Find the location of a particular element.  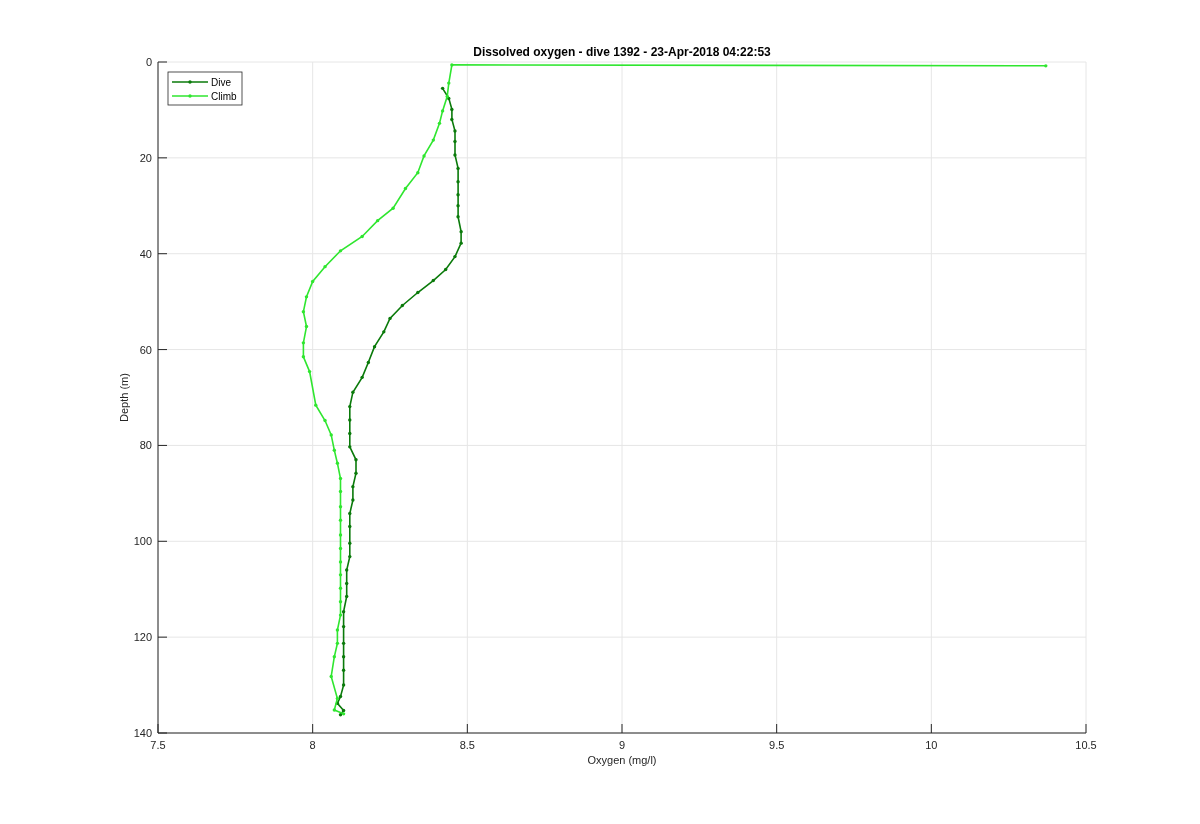

tick-label: 60 is located at coordinates (145, 349).